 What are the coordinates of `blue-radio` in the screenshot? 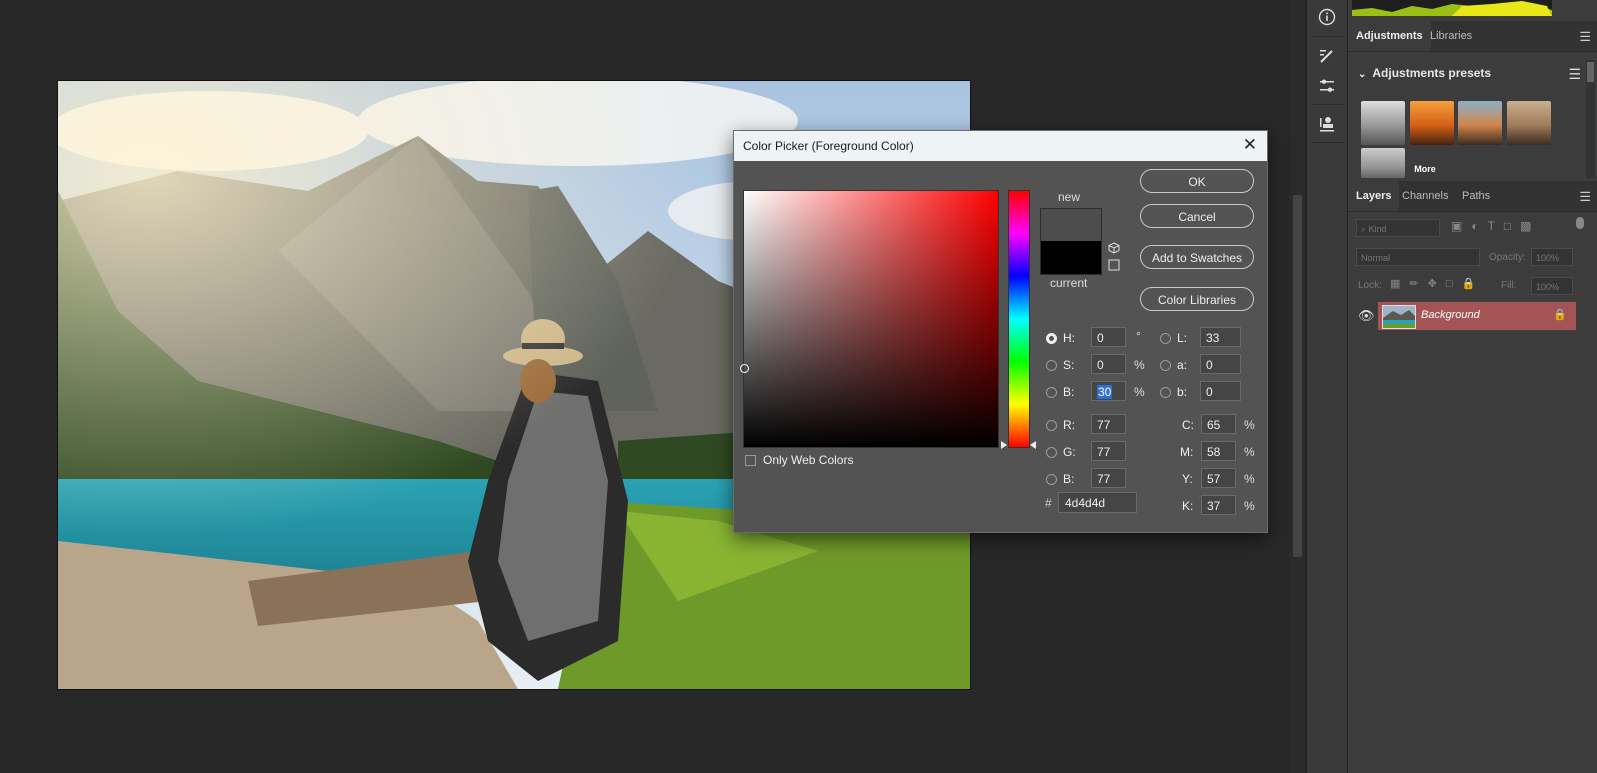 It's located at (1051, 479).